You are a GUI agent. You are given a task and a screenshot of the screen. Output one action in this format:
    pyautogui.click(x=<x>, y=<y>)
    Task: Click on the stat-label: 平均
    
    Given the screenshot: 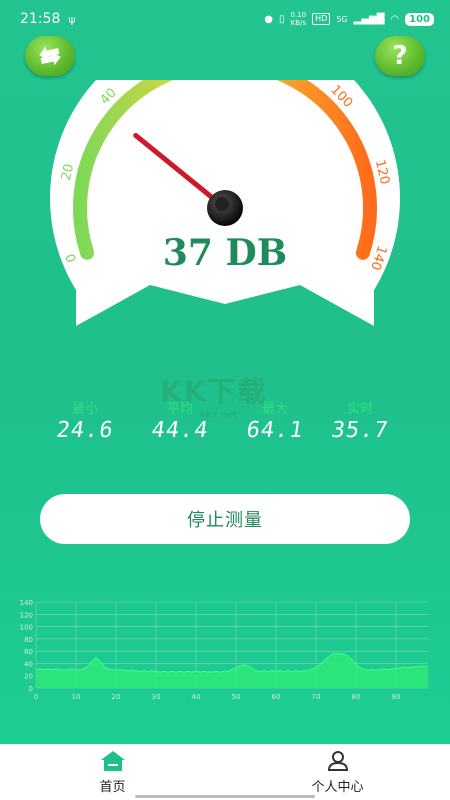 What is the action you would take?
    pyautogui.click(x=179, y=409)
    